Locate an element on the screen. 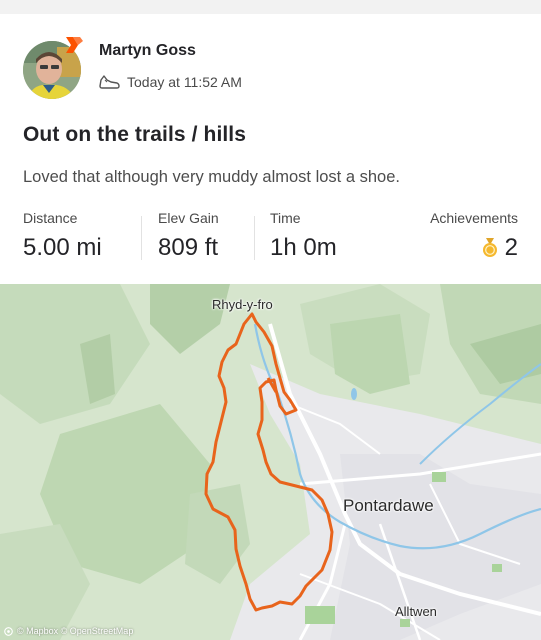 This screenshot has height=640, width=541. map-attribution: © Mapbox © OpenStreetMap is located at coordinates (68, 631).